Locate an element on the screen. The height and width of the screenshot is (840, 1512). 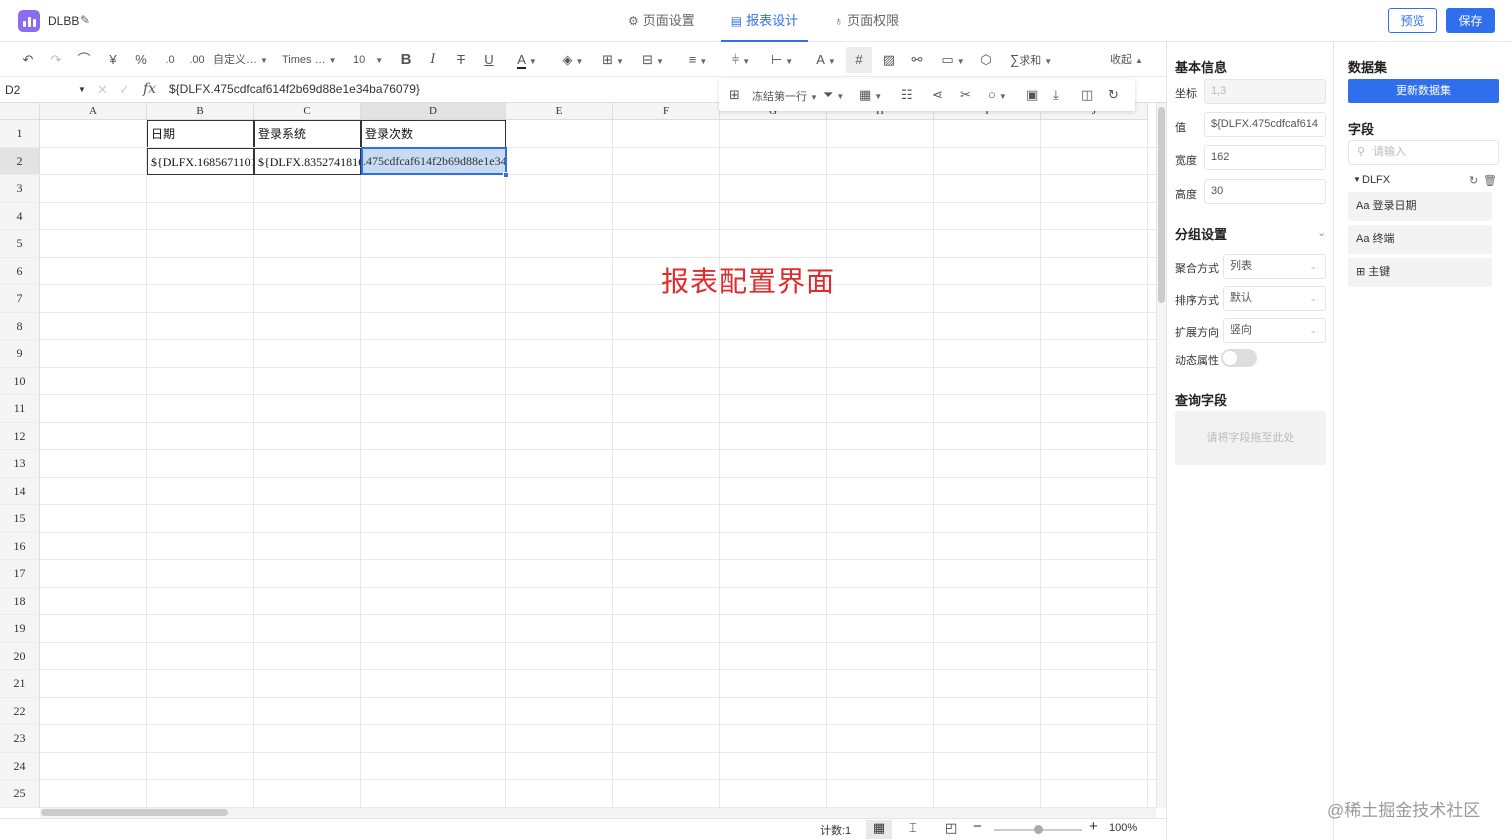
chevron-down-icon: ⌄ is located at coordinates (1321, 232).